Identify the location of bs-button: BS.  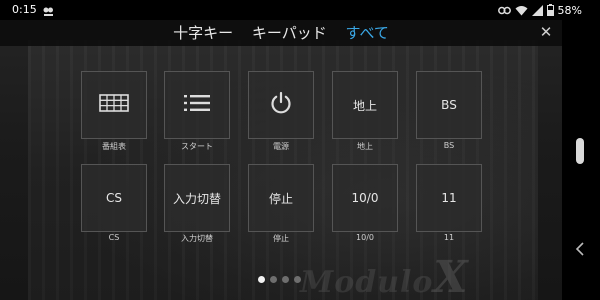
(449, 105).